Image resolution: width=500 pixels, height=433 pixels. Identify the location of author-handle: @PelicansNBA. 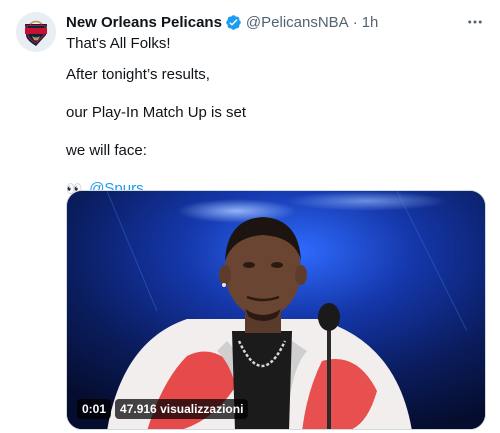
(297, 22).